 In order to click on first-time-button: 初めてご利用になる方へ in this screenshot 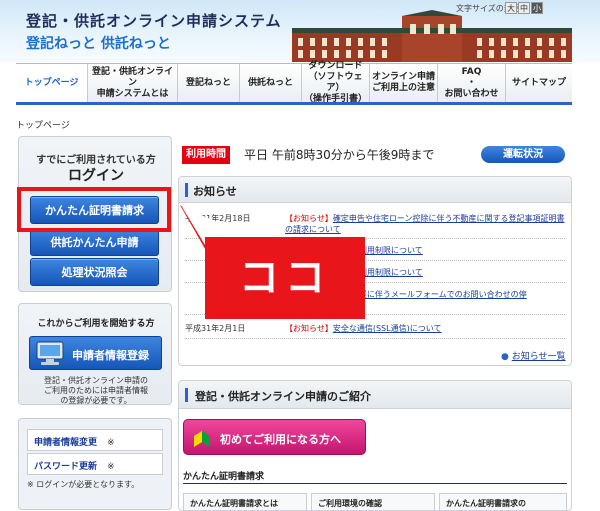, I will do `click(274, 437)`.